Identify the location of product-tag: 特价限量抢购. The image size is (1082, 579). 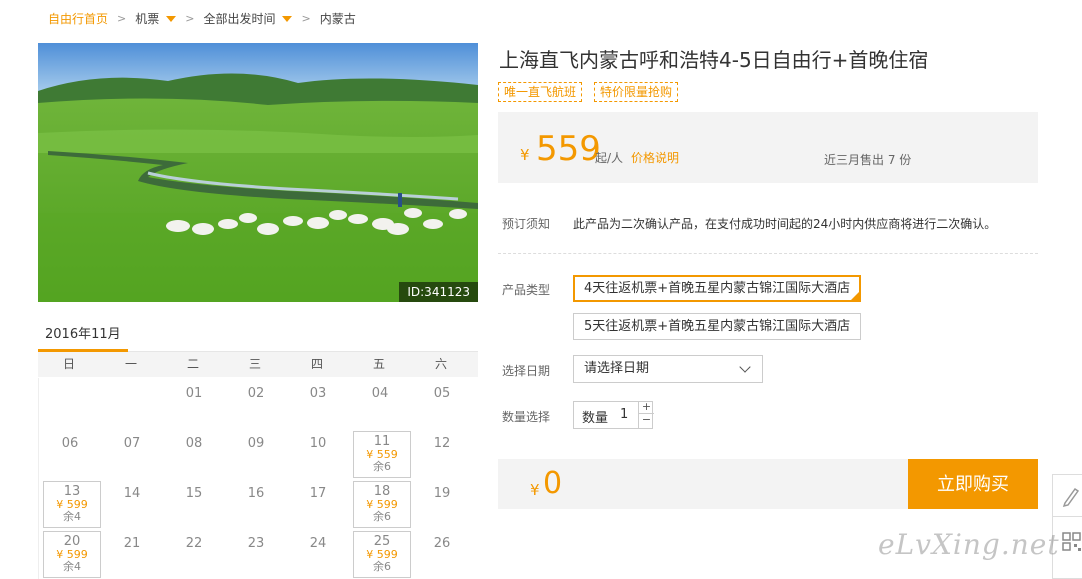
(636, 92).